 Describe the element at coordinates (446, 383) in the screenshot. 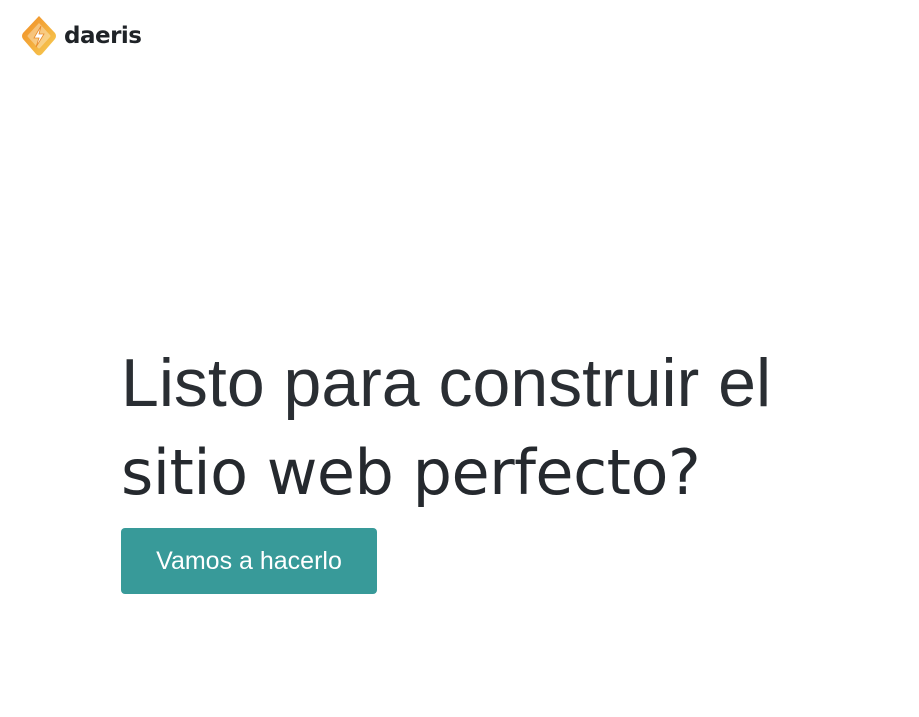

I see `hero-title-line1: Listo para construir el` at that location.